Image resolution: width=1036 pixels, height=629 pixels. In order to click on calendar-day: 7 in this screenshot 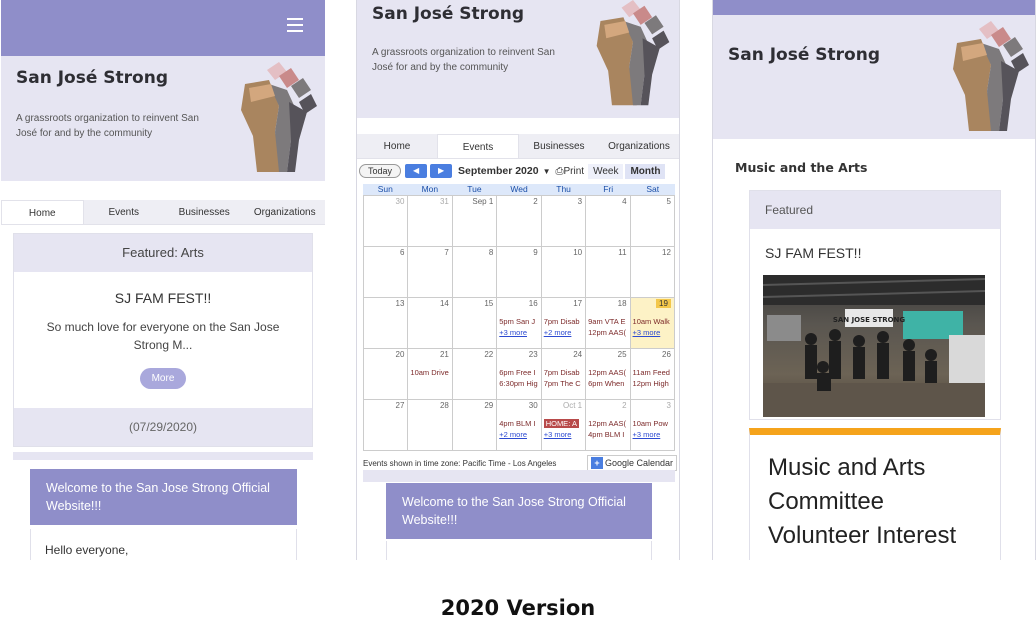, I will do `click(430, 272)`.